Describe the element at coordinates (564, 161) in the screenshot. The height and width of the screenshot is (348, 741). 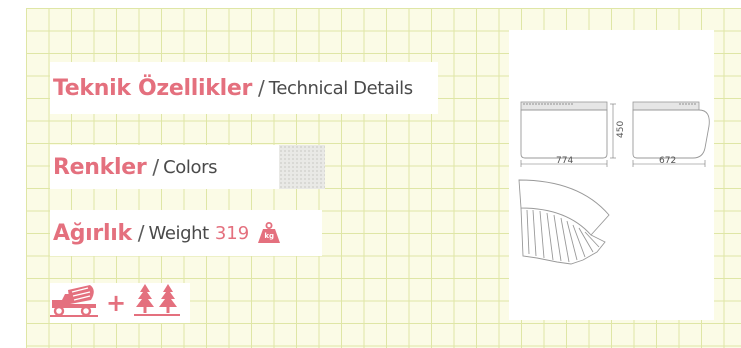
I see `dim-width: 774` at that location.